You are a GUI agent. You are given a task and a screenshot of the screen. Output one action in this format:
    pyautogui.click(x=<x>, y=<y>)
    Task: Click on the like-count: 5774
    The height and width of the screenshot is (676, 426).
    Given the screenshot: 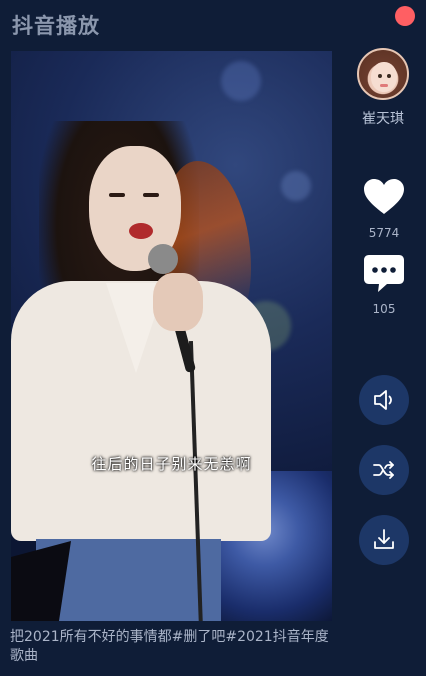 What is the action you would take?
    pyautogui.click(x=384, y=233)
    